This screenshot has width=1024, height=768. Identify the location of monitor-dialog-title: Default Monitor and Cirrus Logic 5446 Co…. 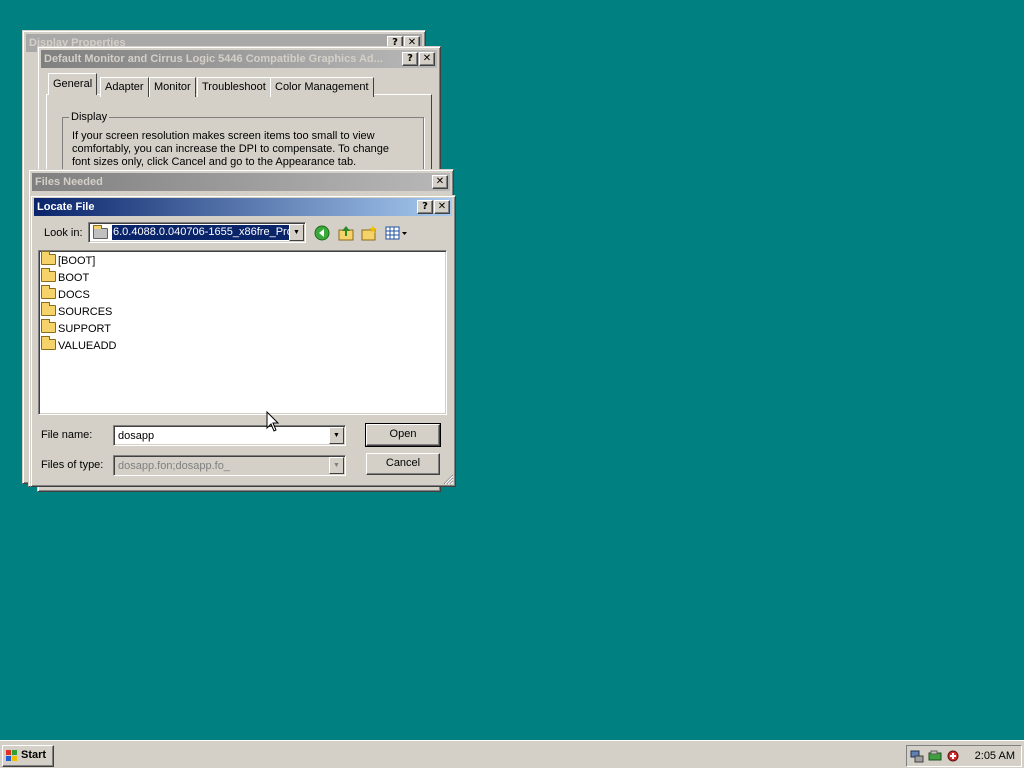
(213, 59).